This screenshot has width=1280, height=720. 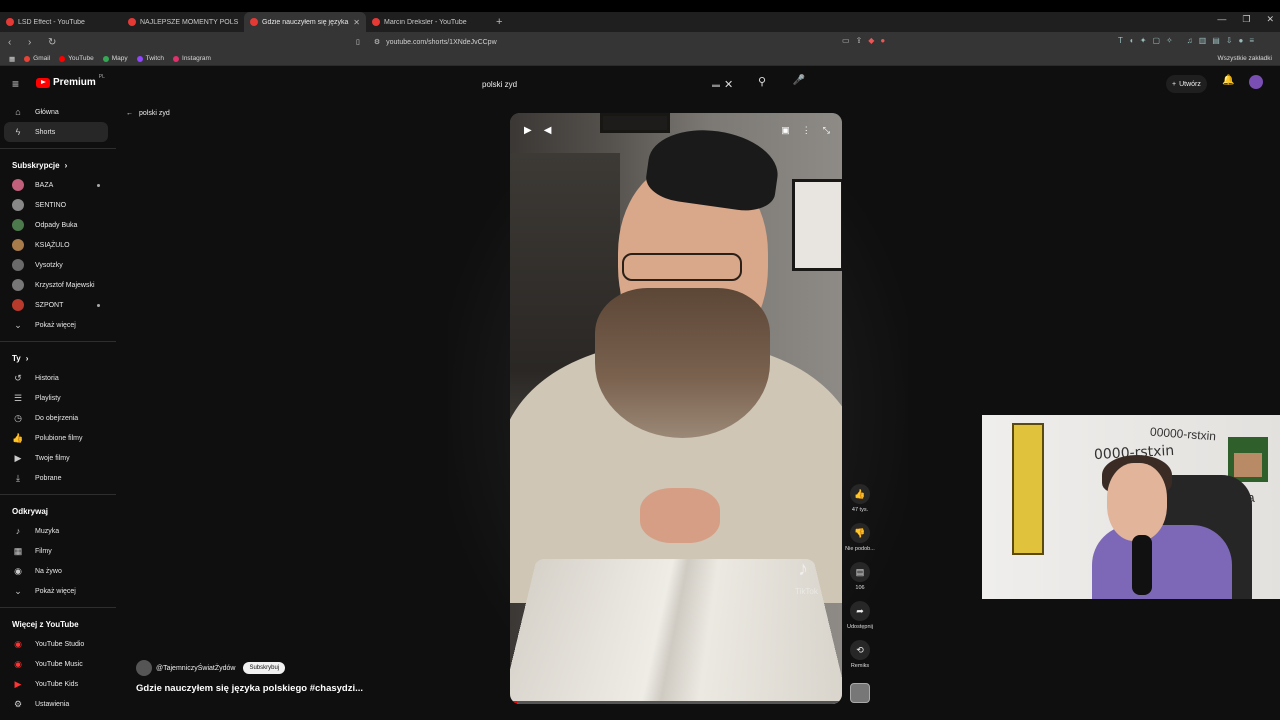 I want to click on share-button: ➦ Udostępnij, so click(x=860, y=620).